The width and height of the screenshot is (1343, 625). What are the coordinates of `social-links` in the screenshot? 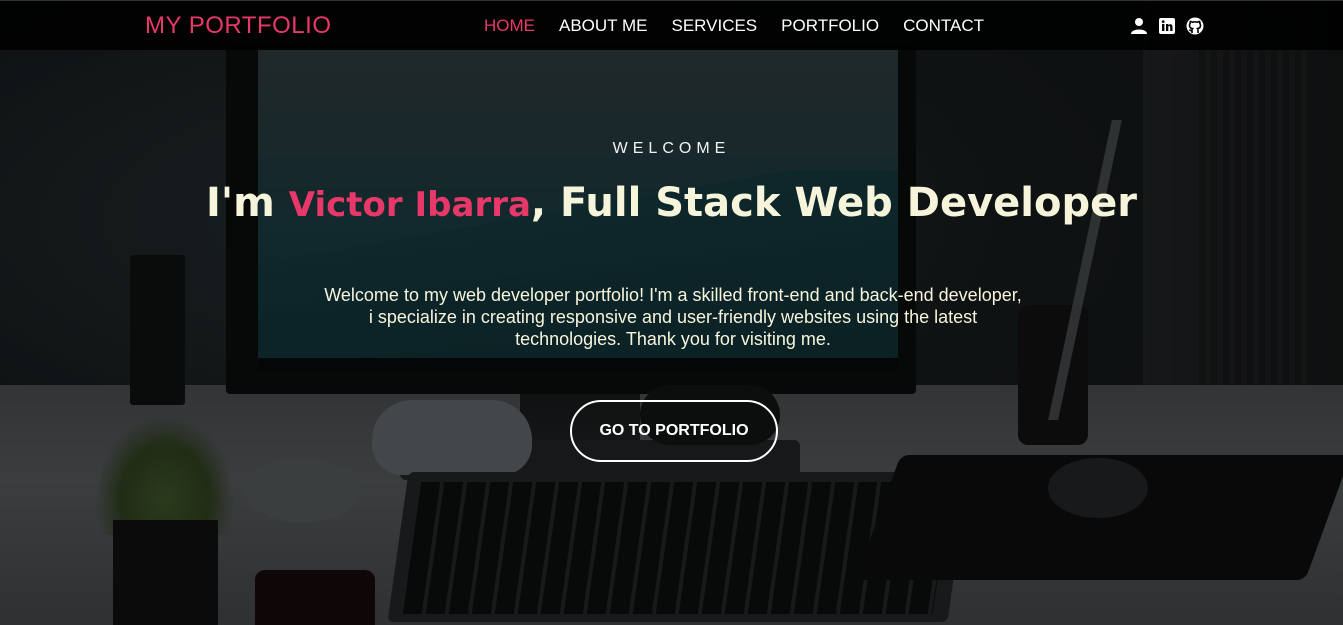 It's located at (1167, 26).